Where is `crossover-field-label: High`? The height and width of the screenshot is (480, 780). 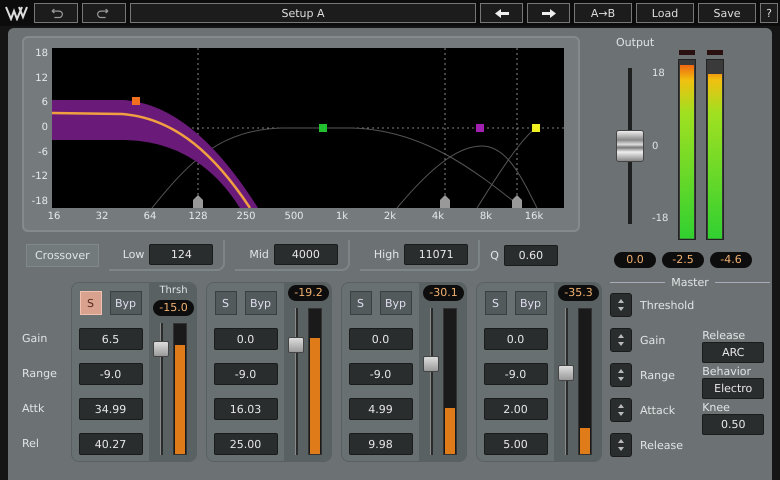 crossover-field-label: High is located at coordinates (387, 254).